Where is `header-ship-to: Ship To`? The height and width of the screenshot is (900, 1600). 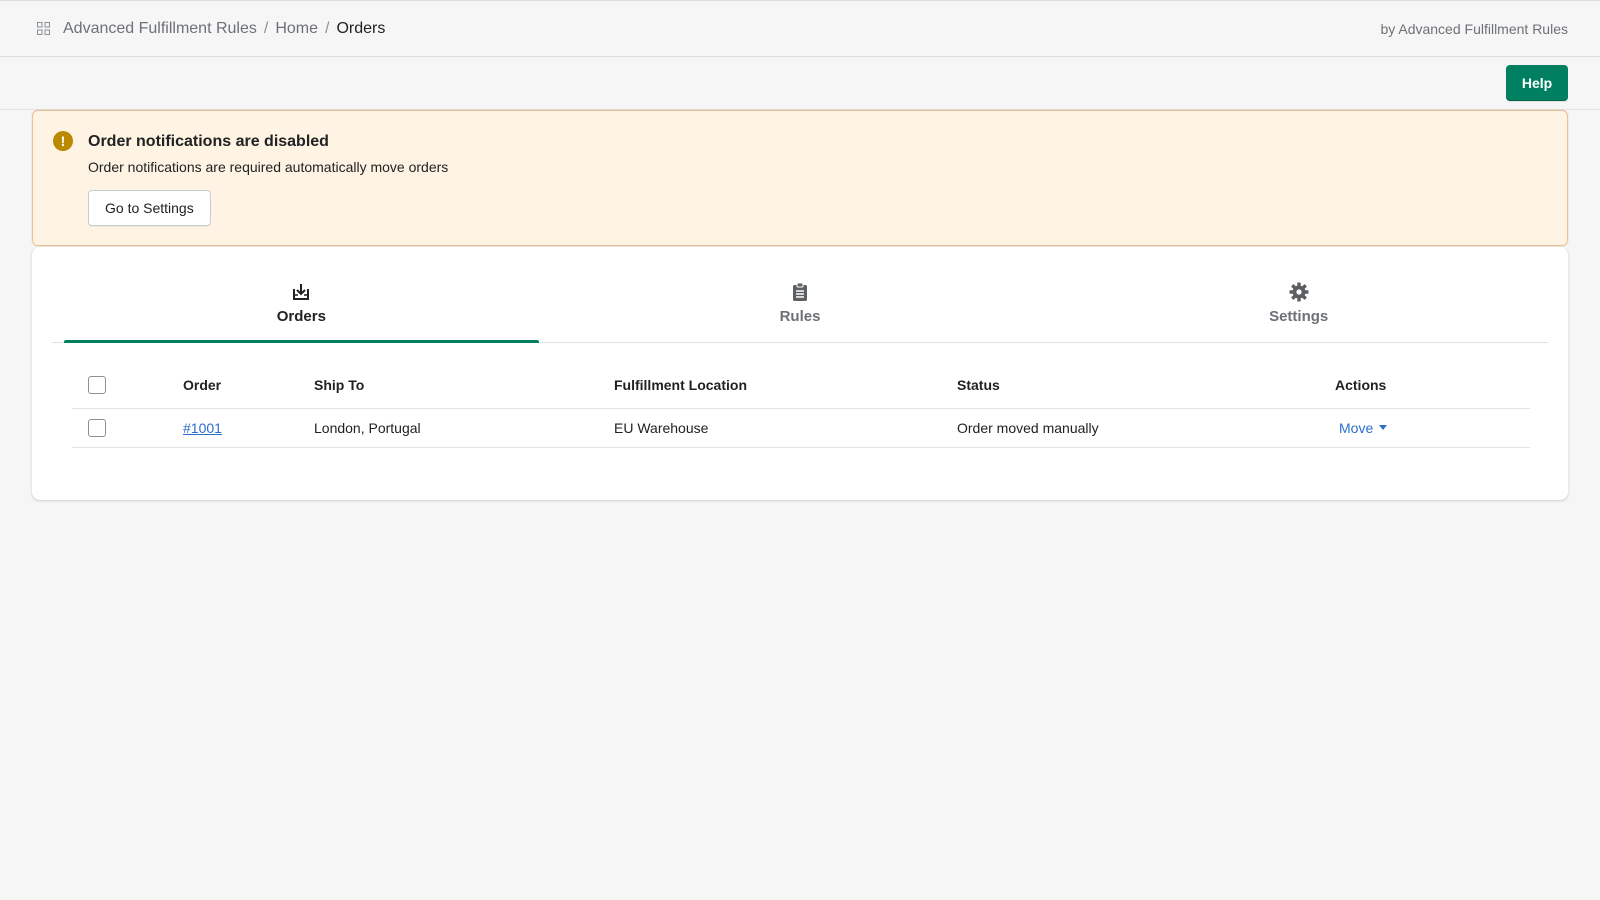 header-ship-to: Ship To is located at coordinates (464, 386).